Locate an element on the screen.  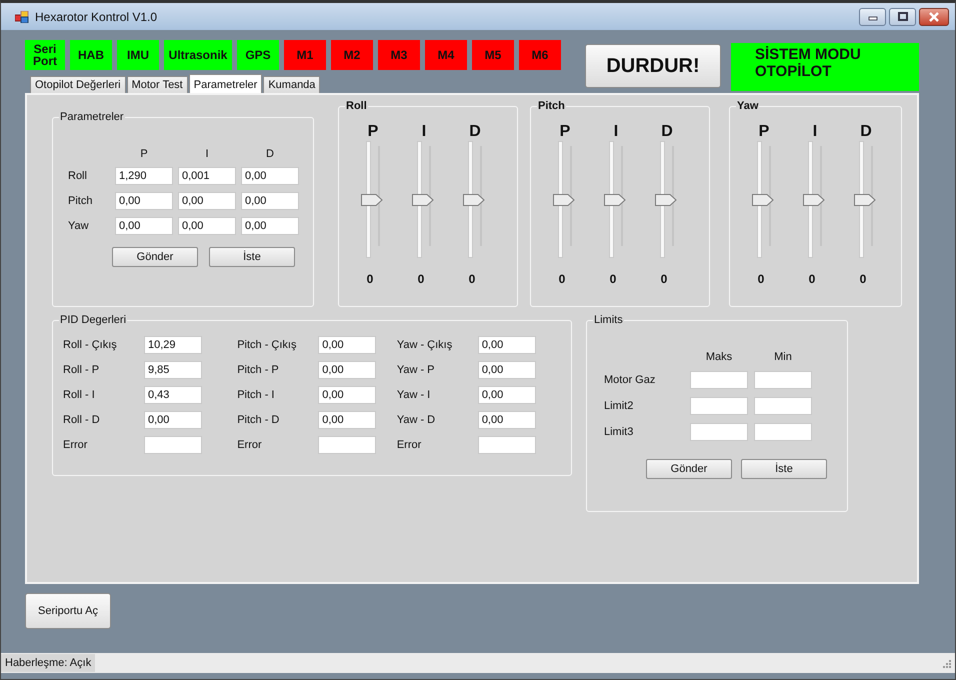
text-field: 0,001 is located at coordinates (207, 176).